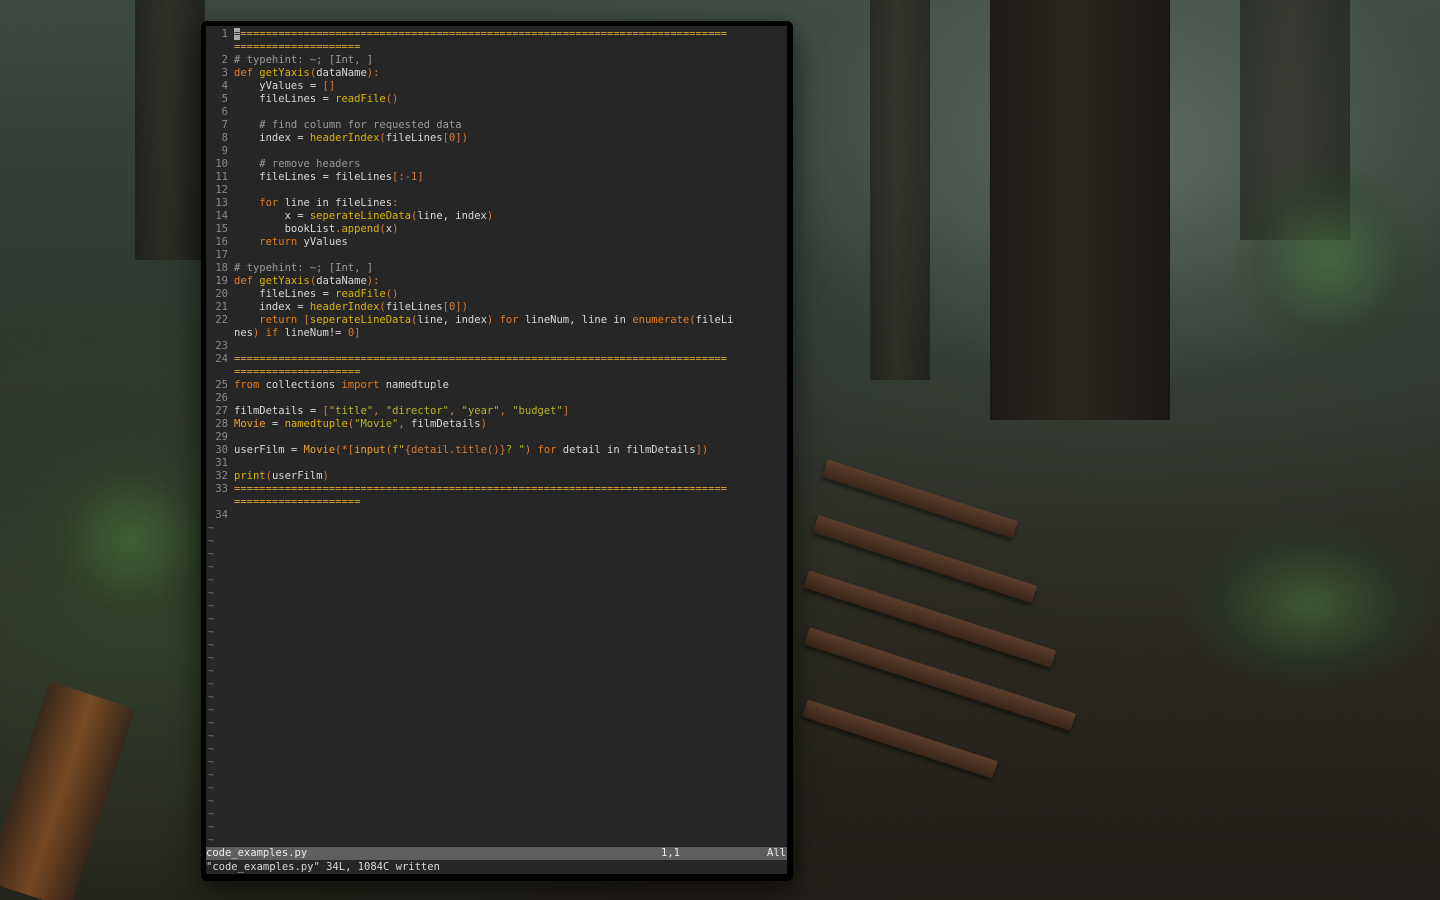 The height and width of the screenshot is (900, 1440). I want to click on line-number: 34, so click(221, 515).